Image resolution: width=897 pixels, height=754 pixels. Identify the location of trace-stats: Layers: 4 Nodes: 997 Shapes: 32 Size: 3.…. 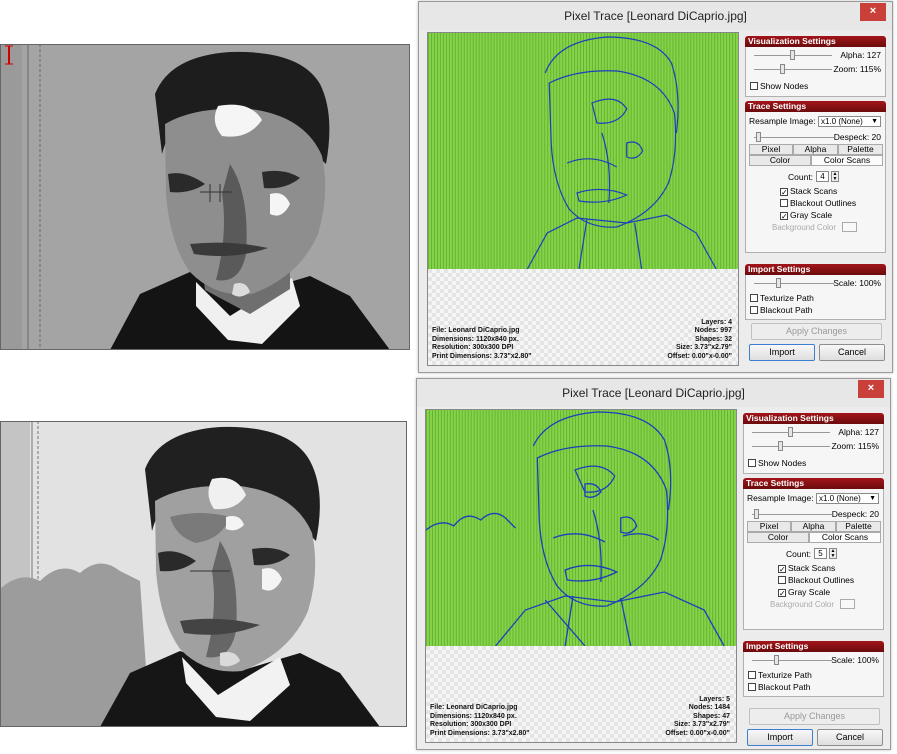
(699, 340).